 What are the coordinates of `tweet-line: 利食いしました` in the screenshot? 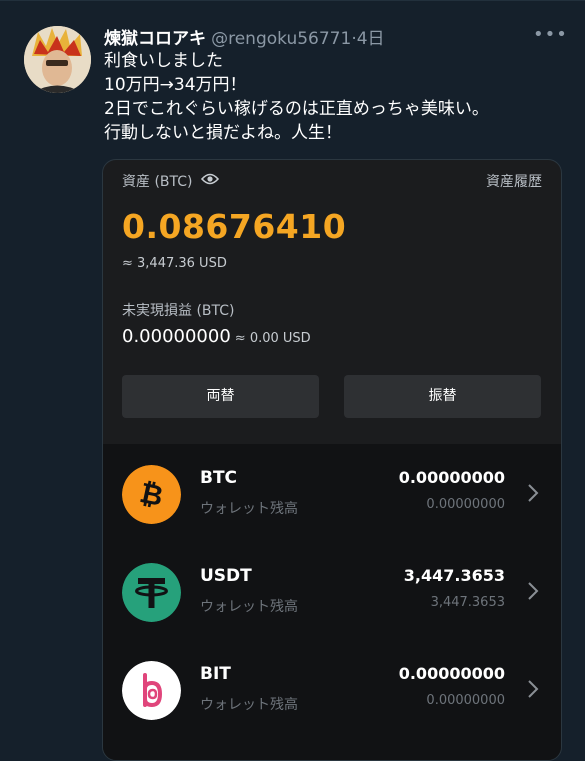 It's located at (163, 61).